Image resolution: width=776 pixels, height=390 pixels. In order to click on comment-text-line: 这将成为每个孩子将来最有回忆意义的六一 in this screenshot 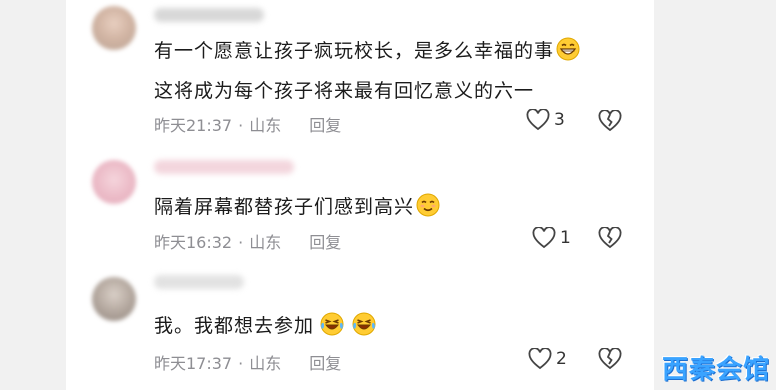, I will do `click(344, 91)`.